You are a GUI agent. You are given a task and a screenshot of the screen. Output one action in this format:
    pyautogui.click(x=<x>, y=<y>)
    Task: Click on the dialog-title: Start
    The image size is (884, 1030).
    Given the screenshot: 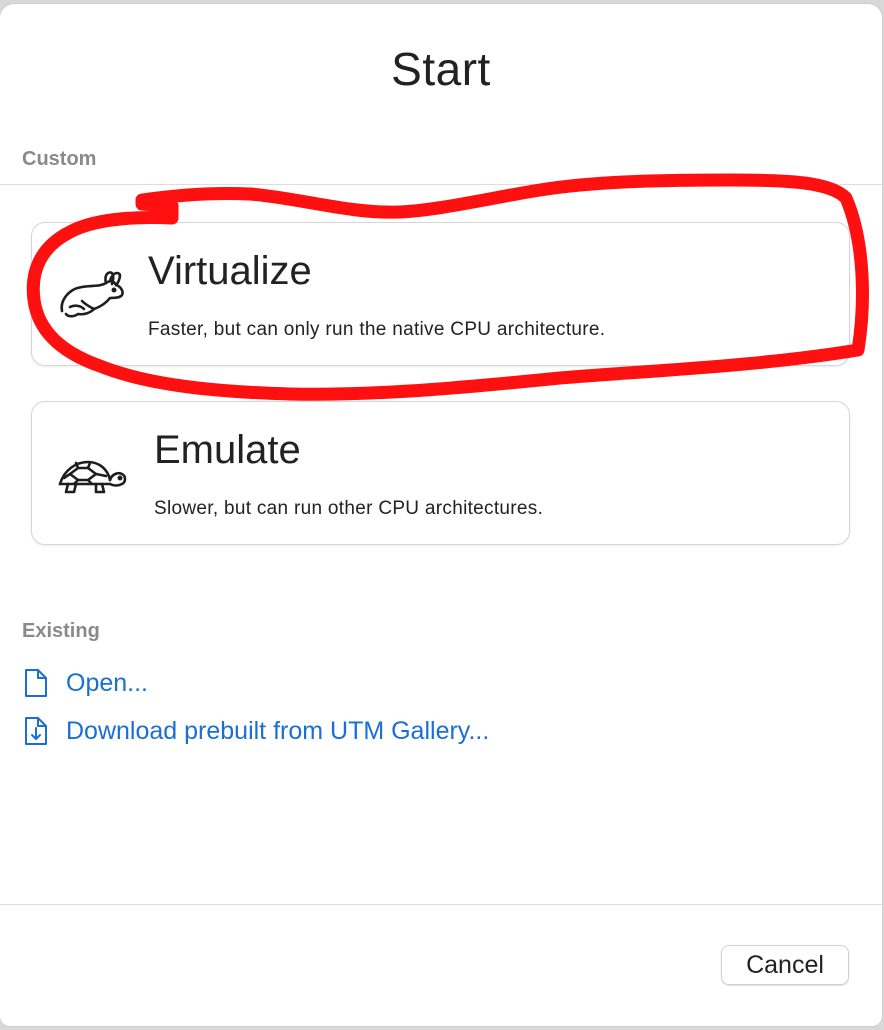 What is the action you would take?
    pyautogui.click(x=441, y=69)
    